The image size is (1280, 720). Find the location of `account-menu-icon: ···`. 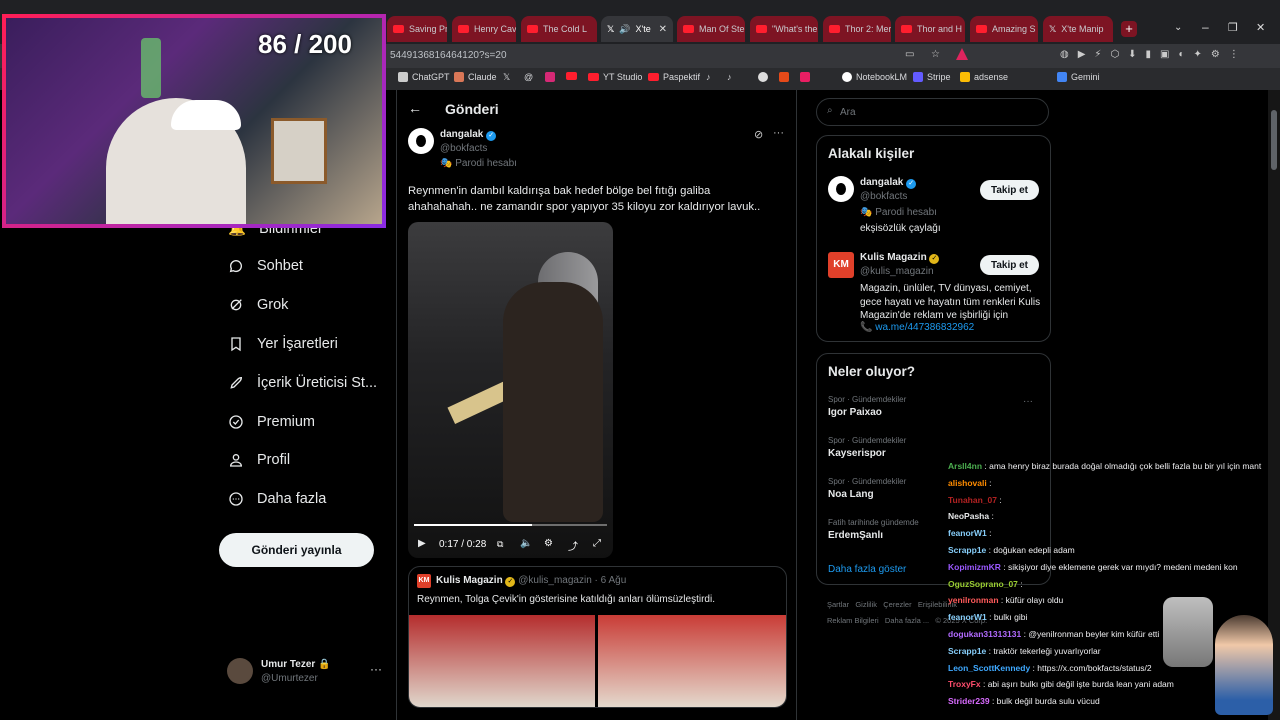

account-menu-icon: ··· is located at coordinates (376, 669).